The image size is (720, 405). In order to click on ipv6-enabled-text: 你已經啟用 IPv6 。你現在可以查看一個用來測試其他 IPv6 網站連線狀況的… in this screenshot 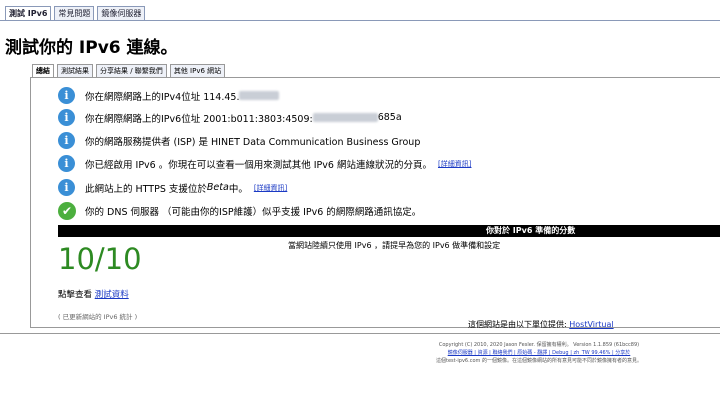, I will do `click(258, 165)`.